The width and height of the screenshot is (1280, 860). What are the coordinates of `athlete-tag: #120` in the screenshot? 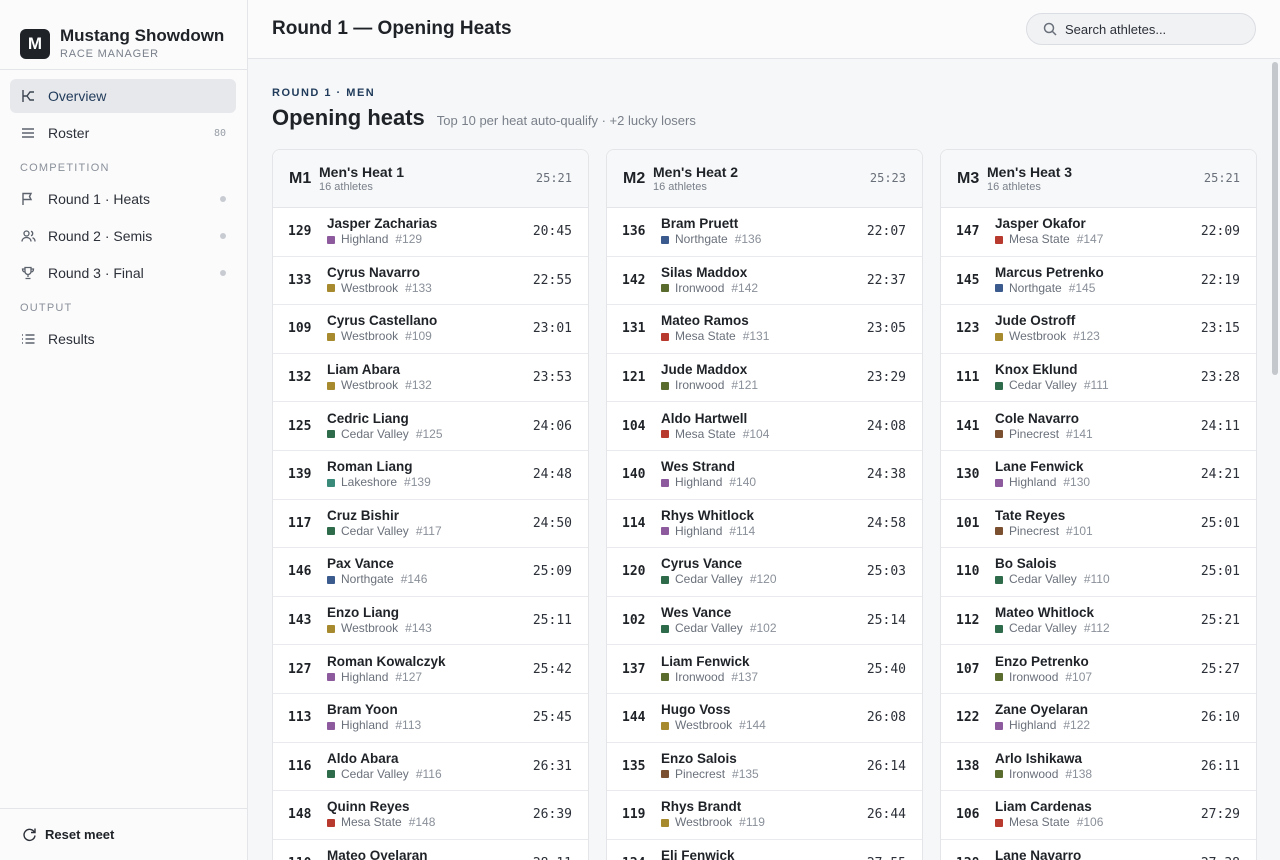 It's located at (763, 579).